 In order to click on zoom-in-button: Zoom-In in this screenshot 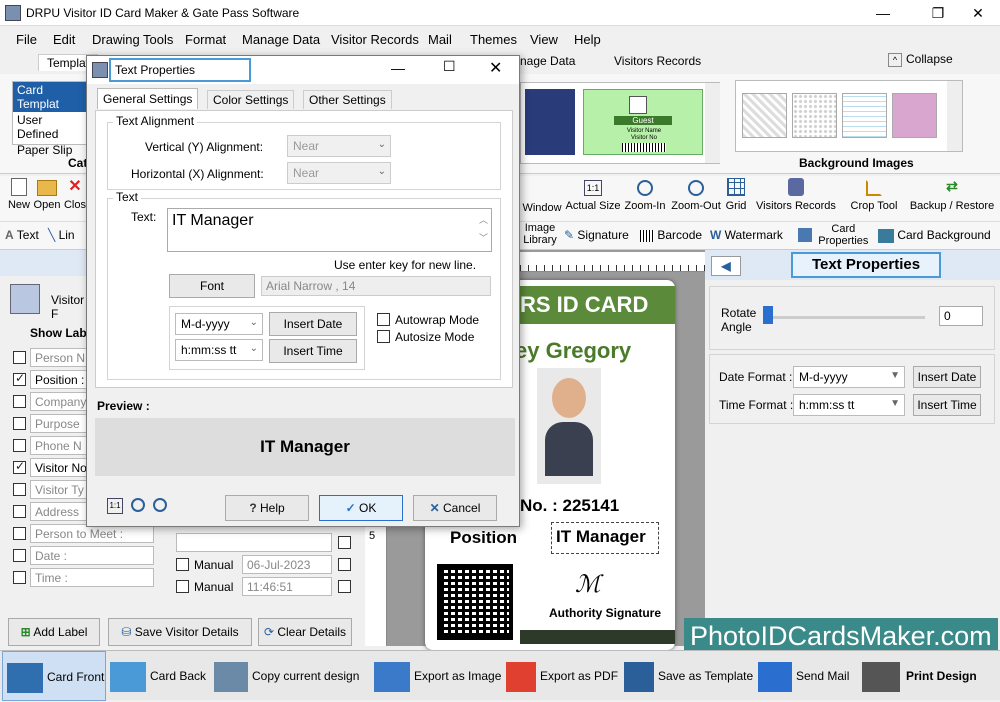, I will do `click(645, 195)`.